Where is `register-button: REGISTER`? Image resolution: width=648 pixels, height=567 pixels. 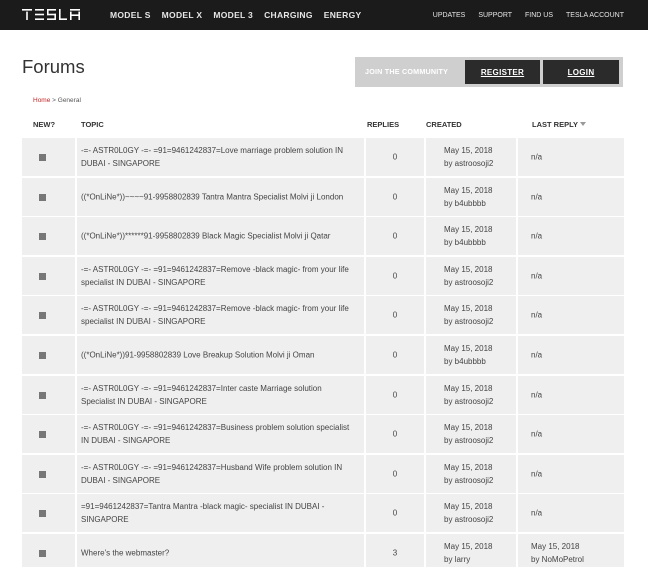 register-button: REGISTER is located at coordinates (502, 72).